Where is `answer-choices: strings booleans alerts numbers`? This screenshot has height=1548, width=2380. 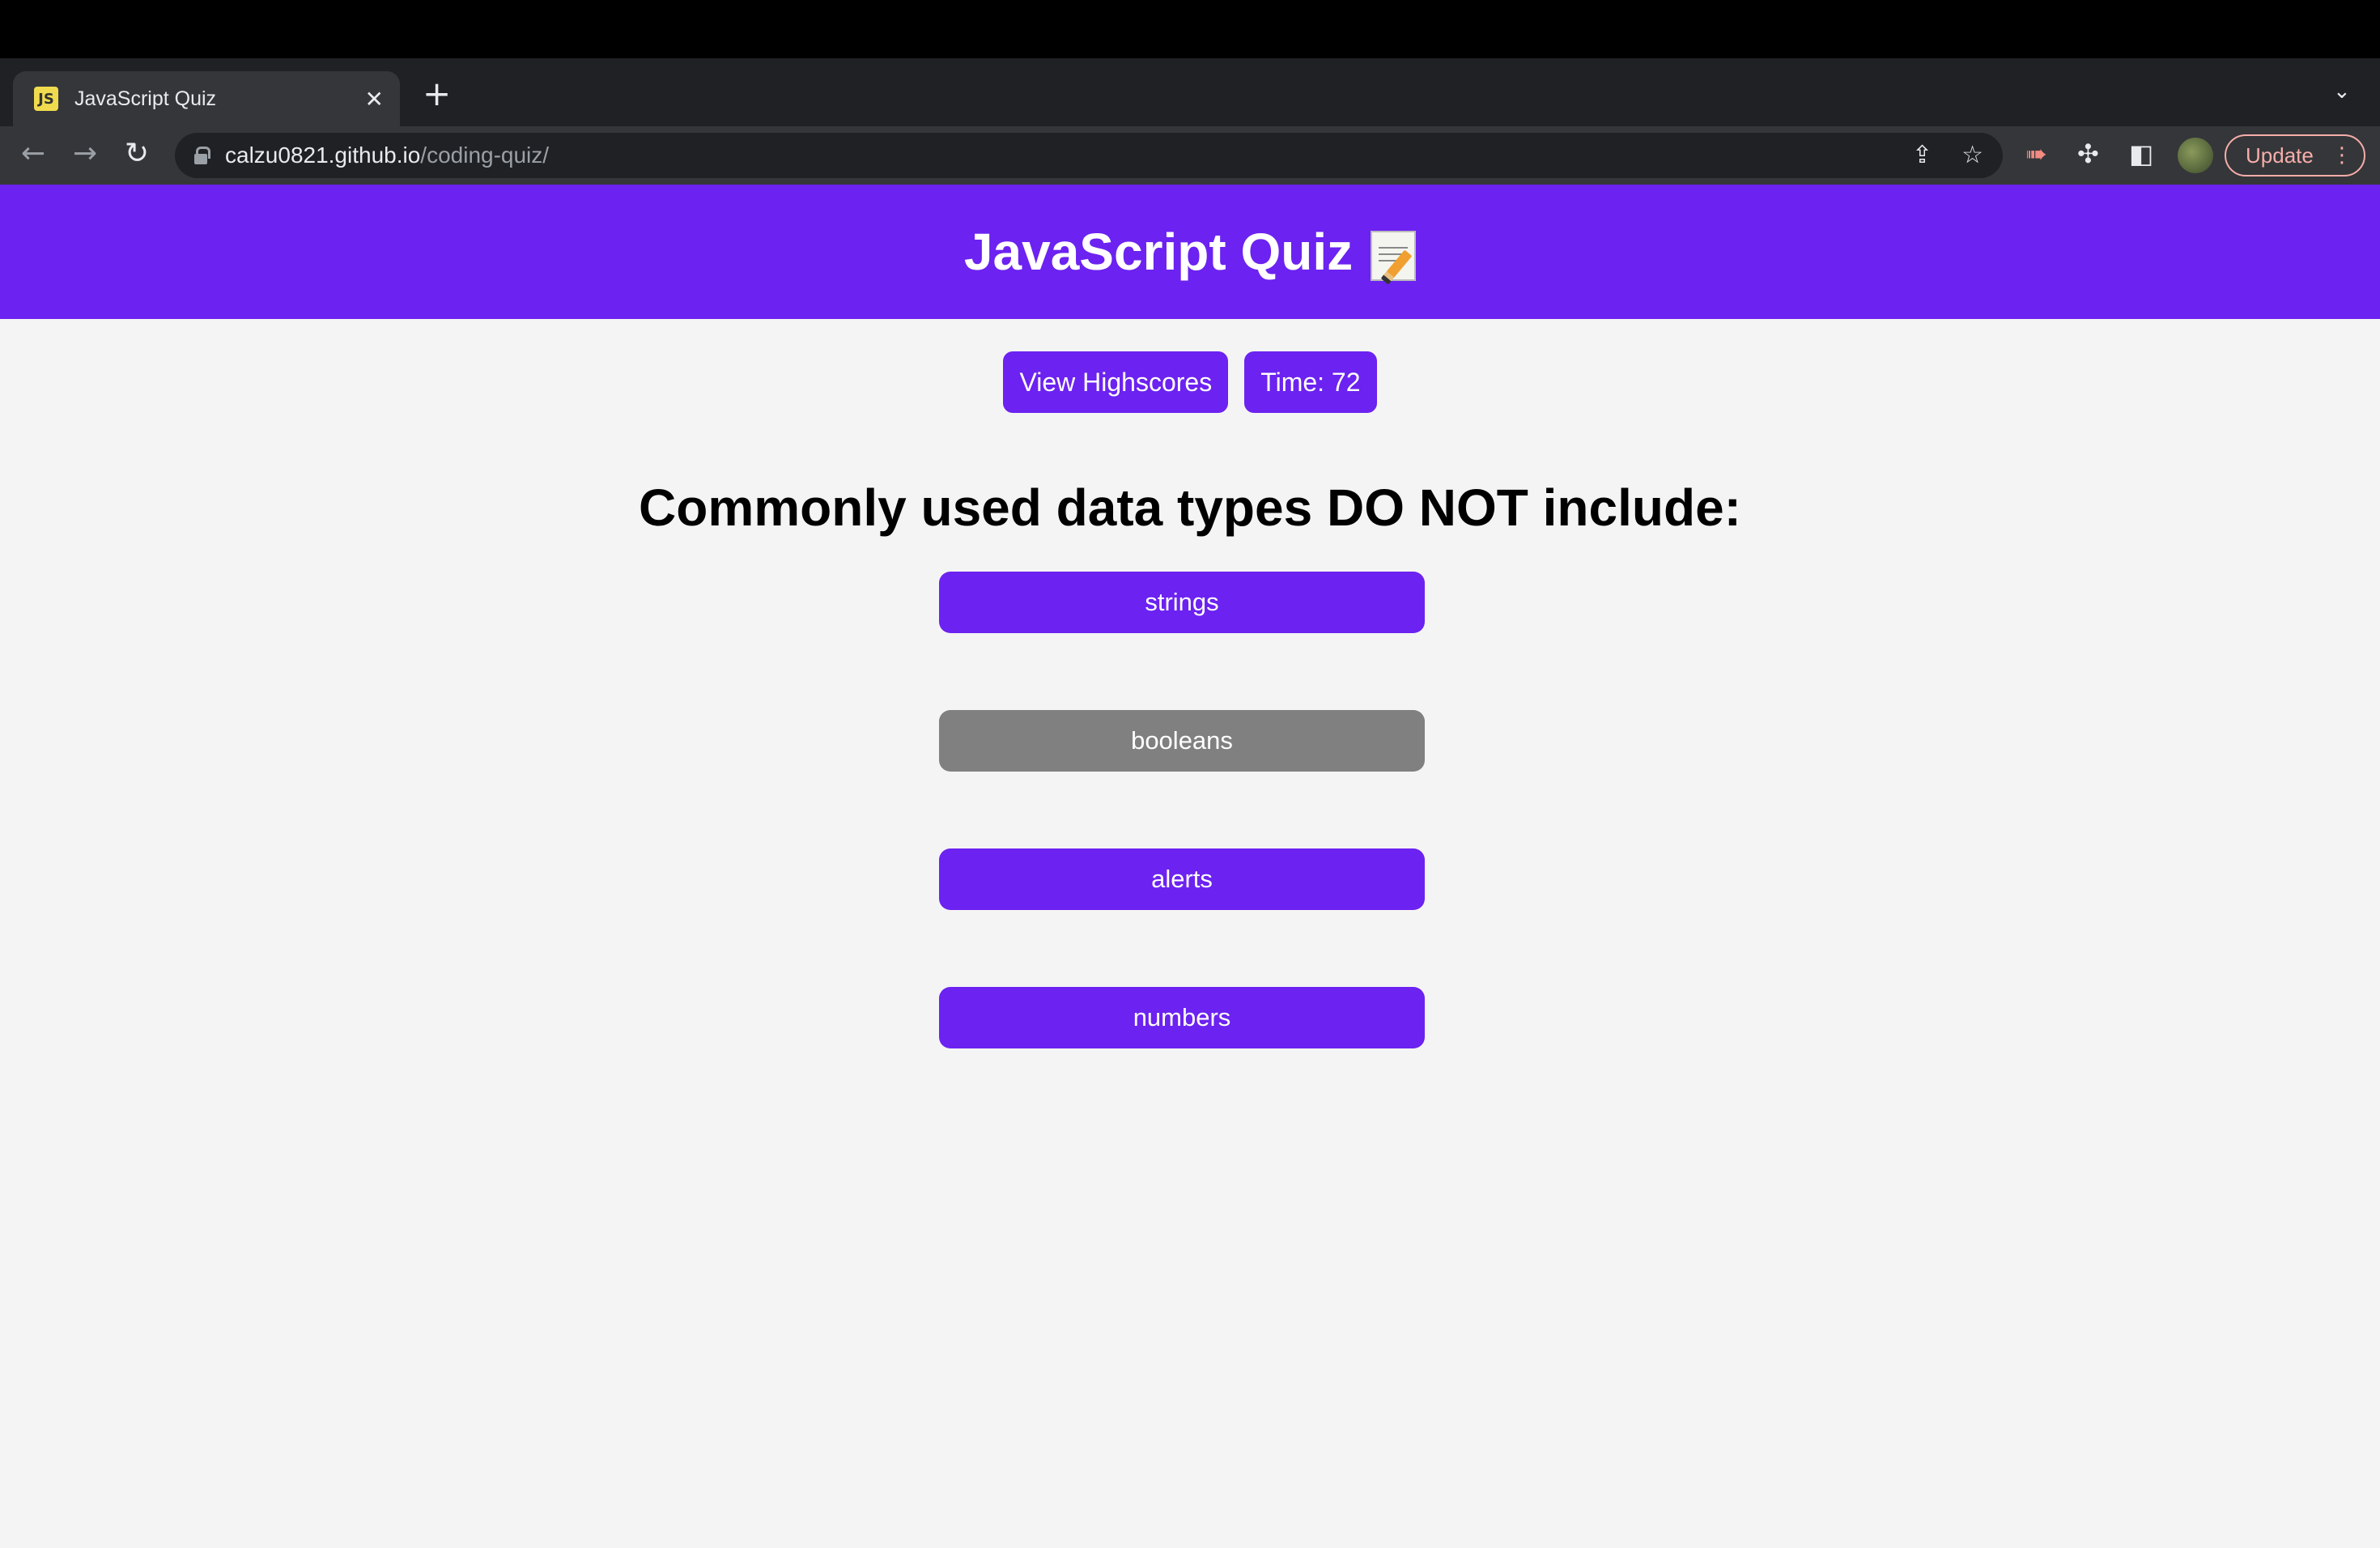
answer-choices: strings booleans alerts numbers is located at coordinates (1182, 848).